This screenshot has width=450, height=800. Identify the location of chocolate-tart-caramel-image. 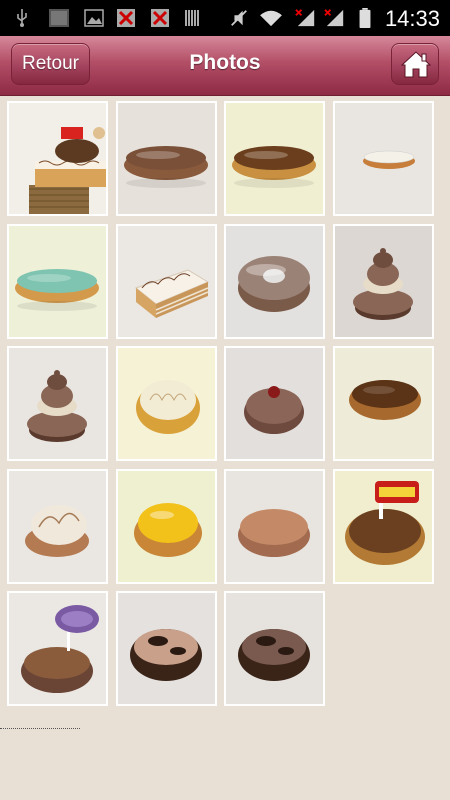
(274, 648).